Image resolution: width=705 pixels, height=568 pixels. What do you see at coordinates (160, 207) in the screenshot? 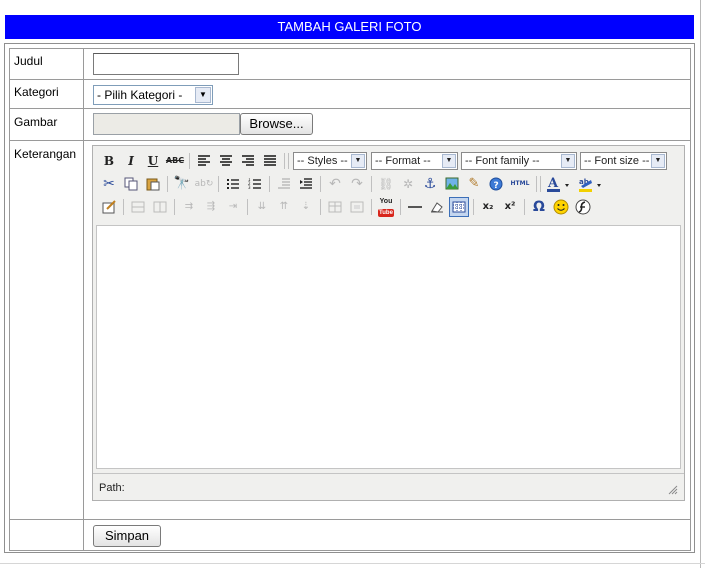
I see `insert-layer2-icon` at bounding box center [160, 207].